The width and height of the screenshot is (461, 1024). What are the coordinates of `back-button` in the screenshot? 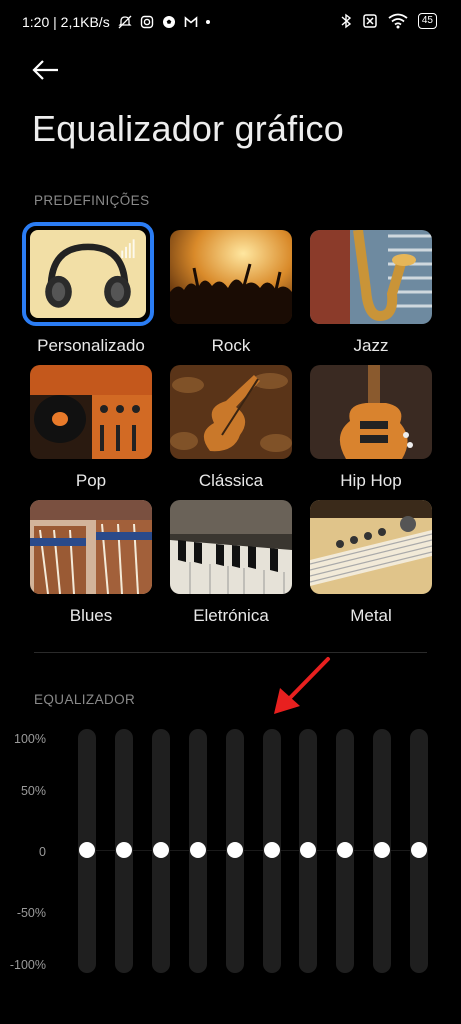 It's located at (46, 70).